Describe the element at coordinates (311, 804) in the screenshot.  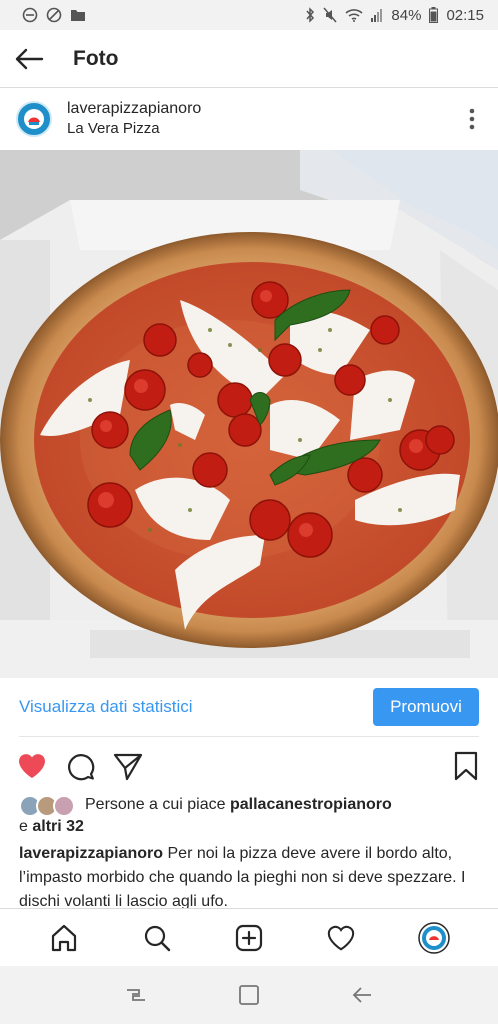
I see `first-liker-username: pallacanestropianoro` at that location.